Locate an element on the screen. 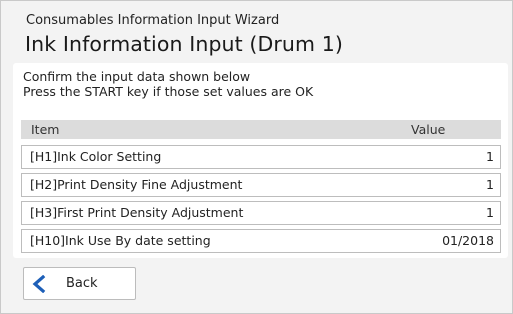 This screenshot has width=513, height=314. table-row: [H10]Ink Use By date setting 01/2018 is located at coordinates (261, 241).